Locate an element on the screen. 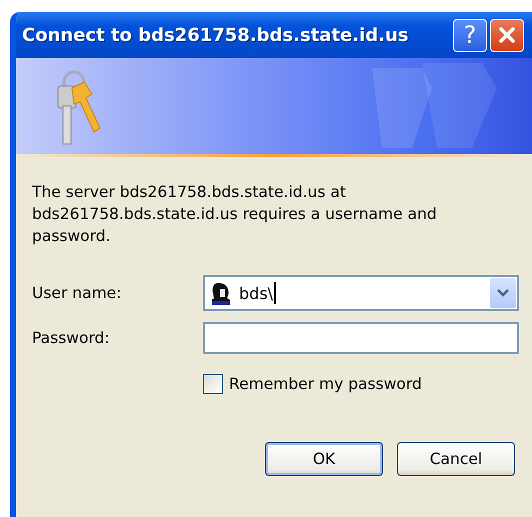 This screenshot has width=532, height=517. dialog-button: OK is located at coordinates (324, 459).